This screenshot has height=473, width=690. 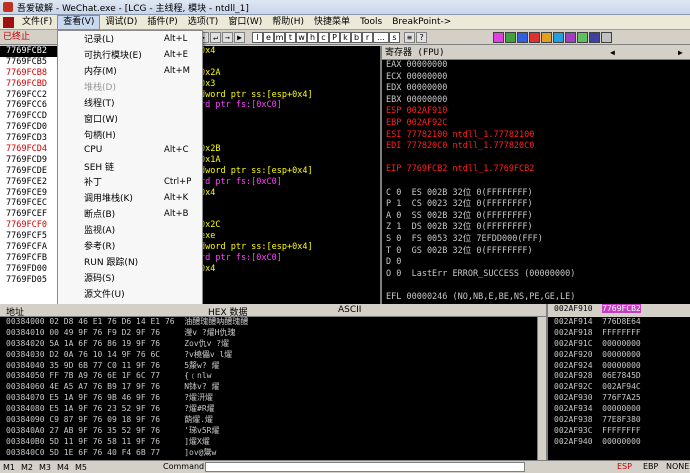 I want to click on register-row: EBP 002AF92C, so click(x=536, y=124).